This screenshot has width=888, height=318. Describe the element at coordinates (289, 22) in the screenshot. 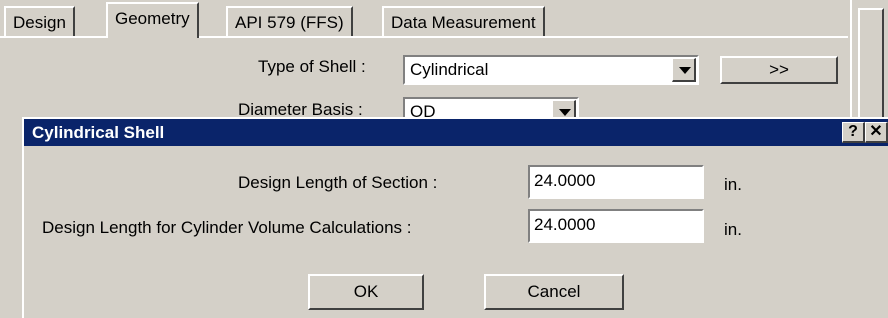

I see `tab-api-579: API 579 (FFS)` at that location.